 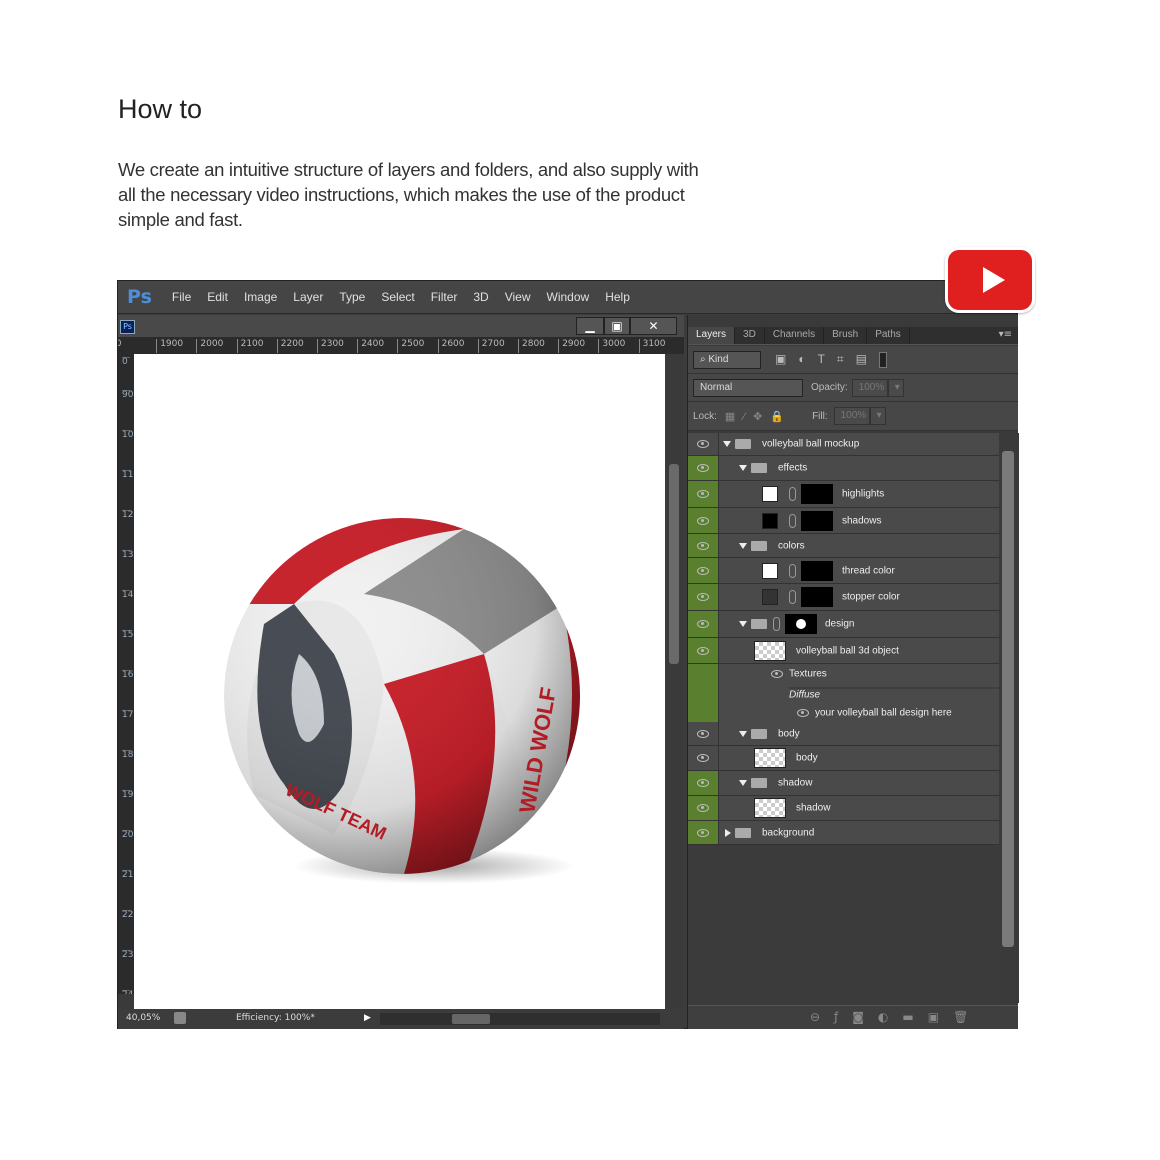 What do you see at coordinates (352, 297) in the screenshot?
I see `menu-type: Type` at bounding box center [352, 297].